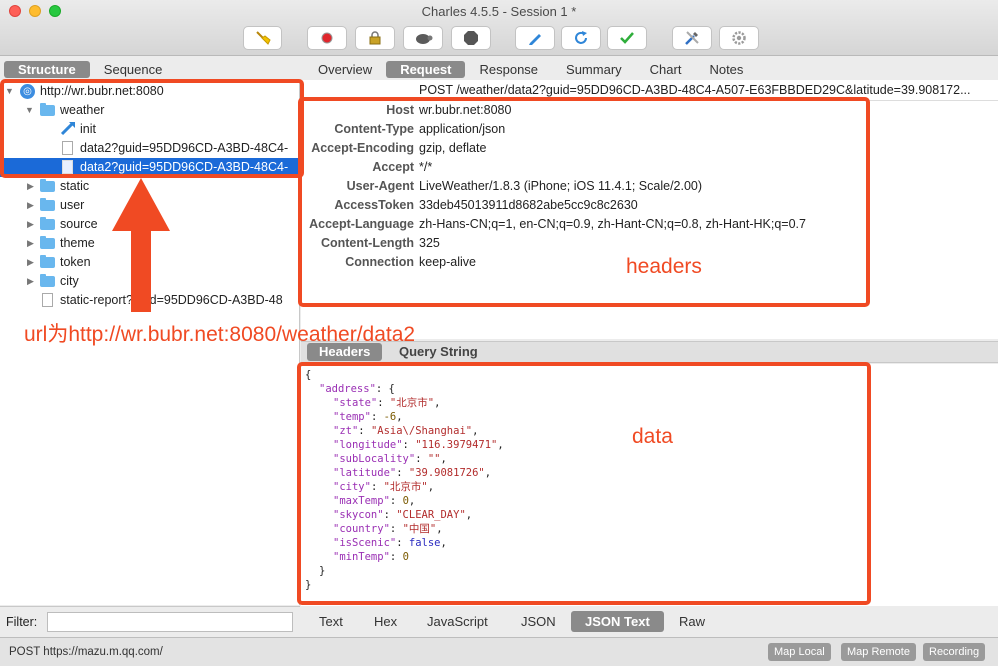 This screenshot has width=998, height=666. I want to click on header-value: wr.bubr.net:8080, so click(465, 110).